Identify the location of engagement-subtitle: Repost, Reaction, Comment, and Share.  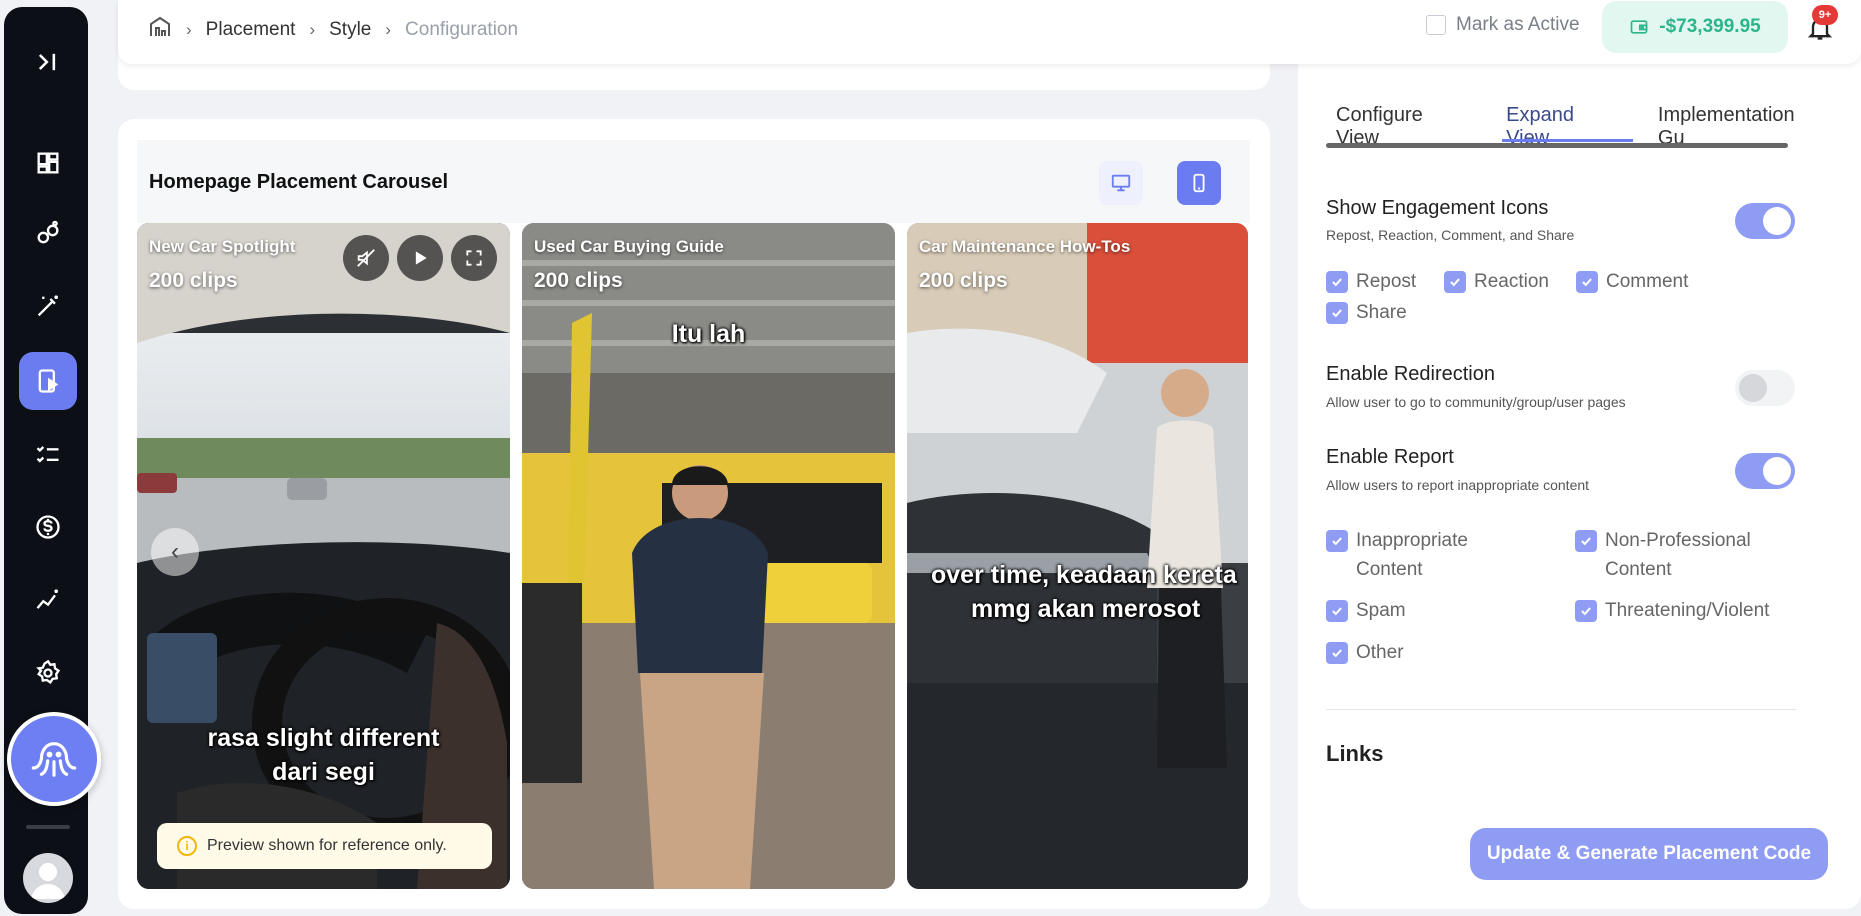
(1450, 235).